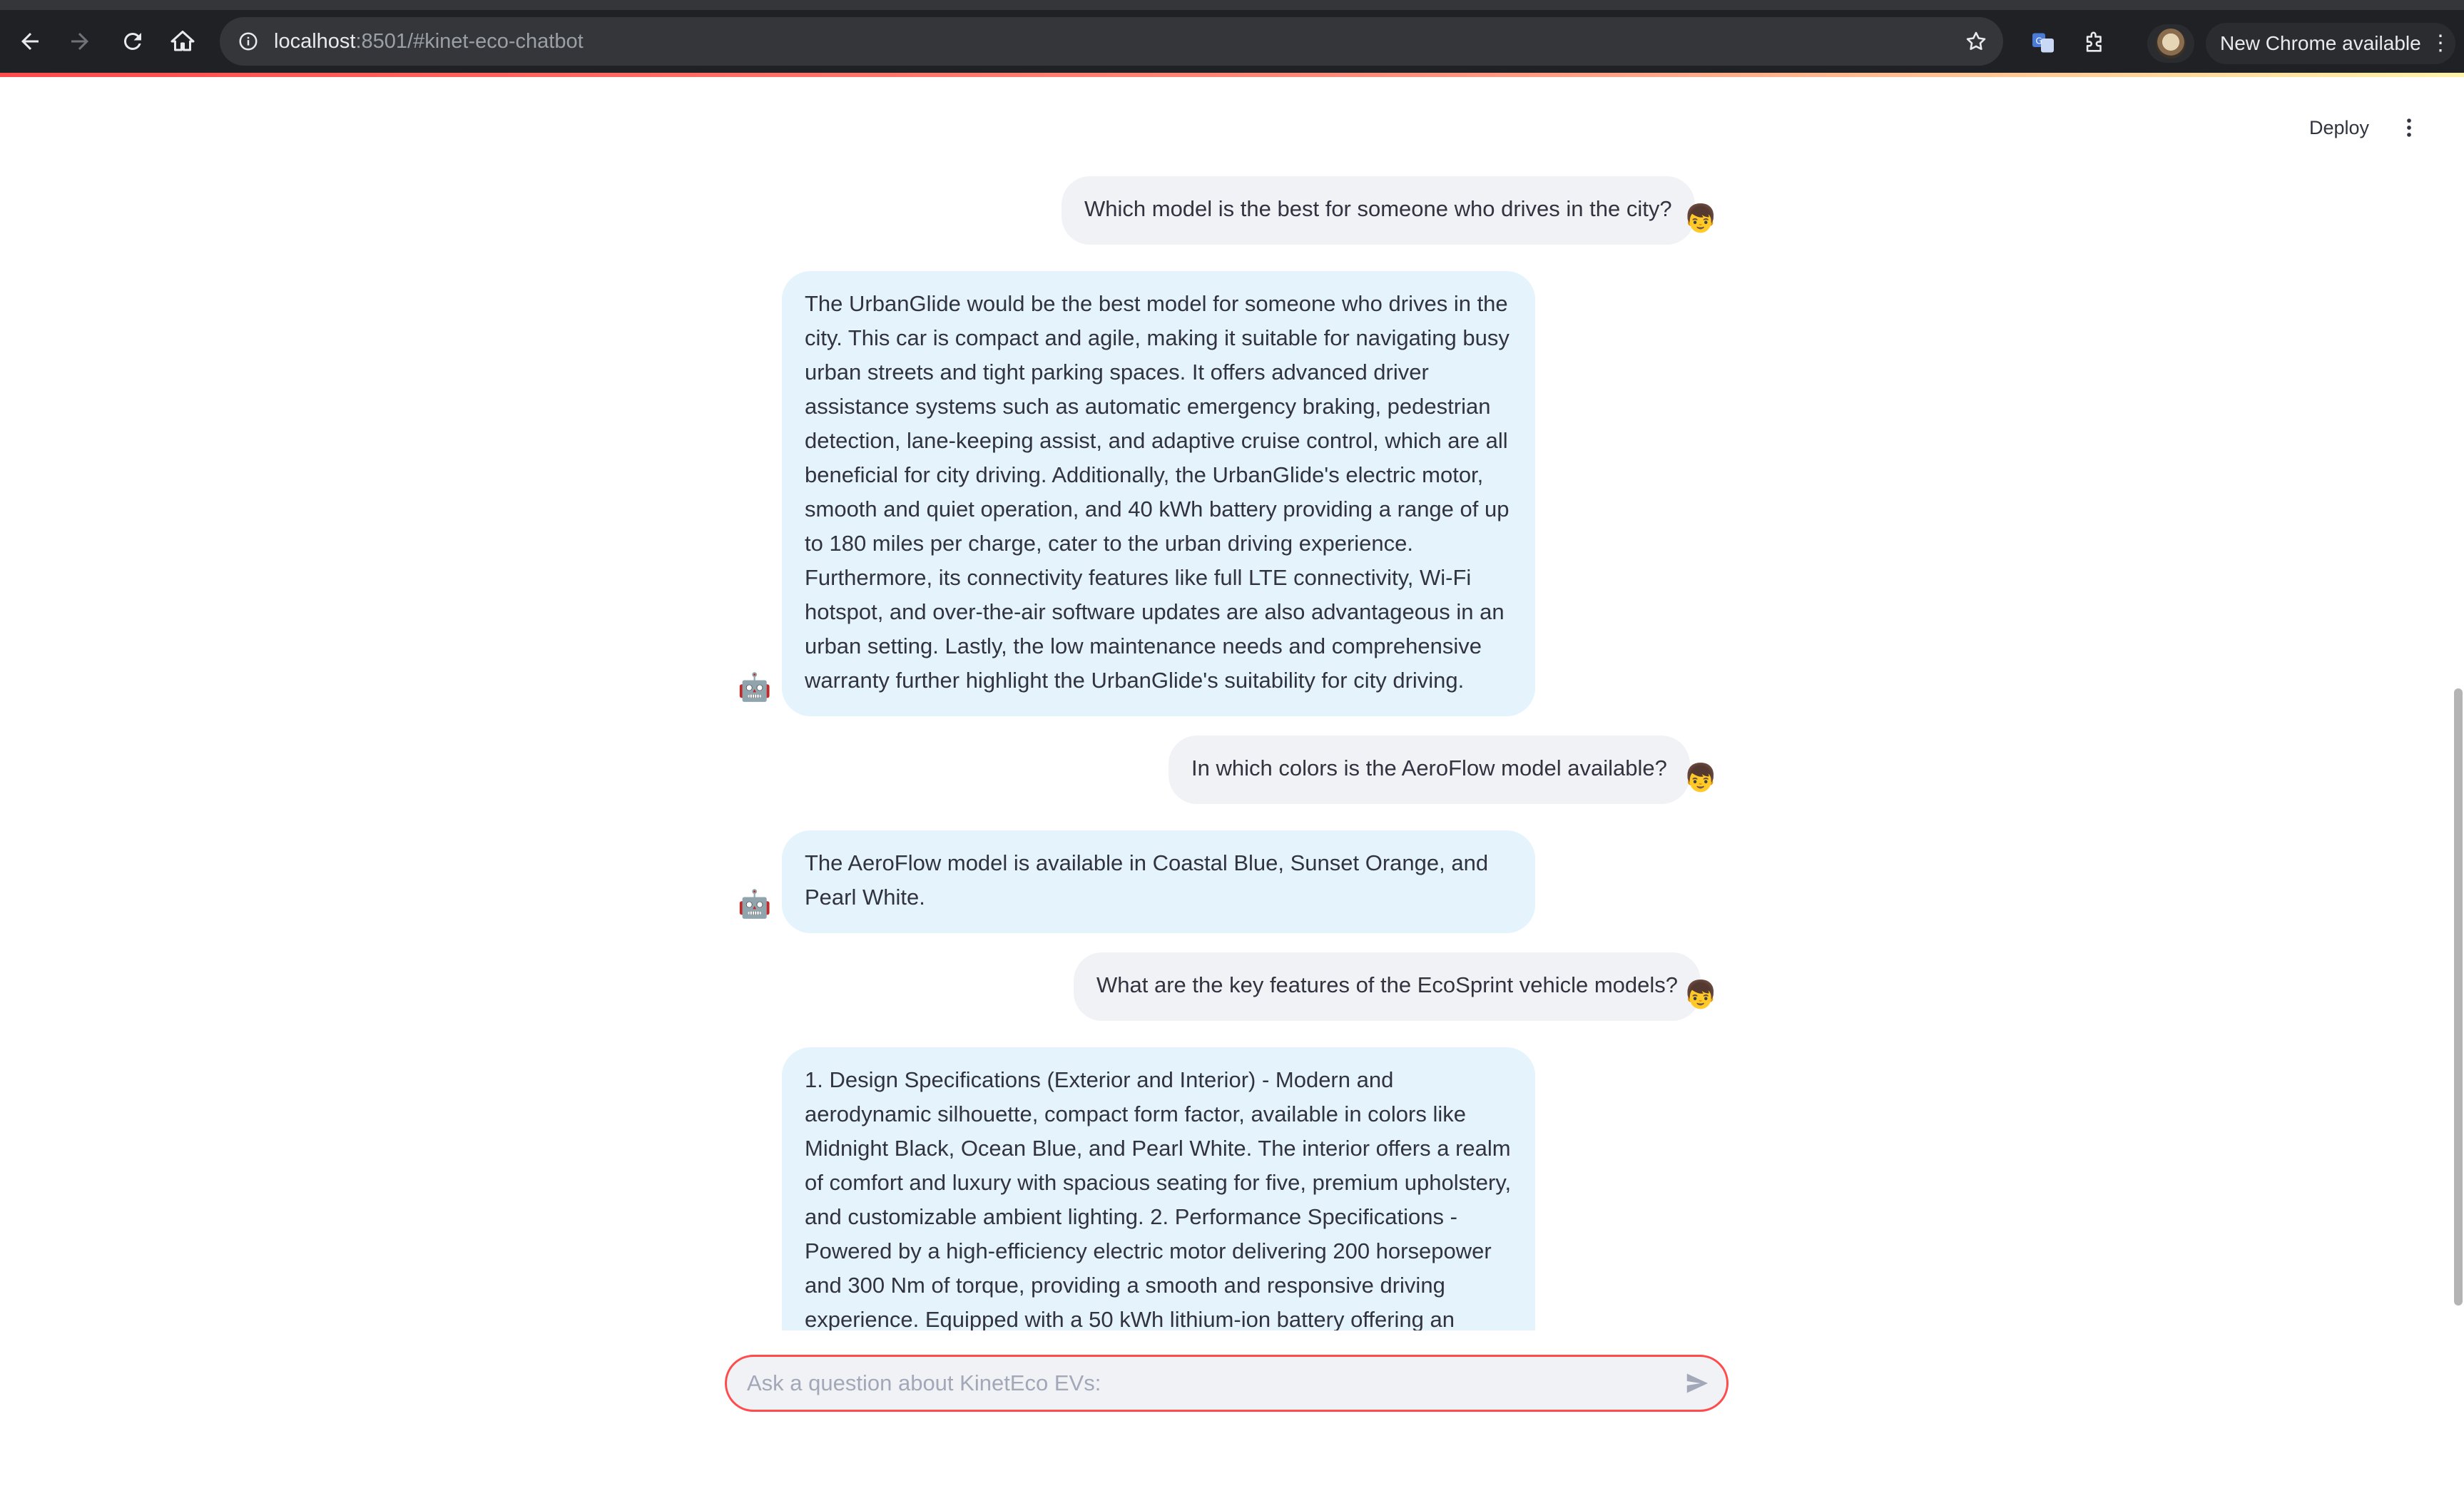  Describe the element at coordinates (2440, 43) in the screenshot. I see `kebab-icon: ⋮` at that location.